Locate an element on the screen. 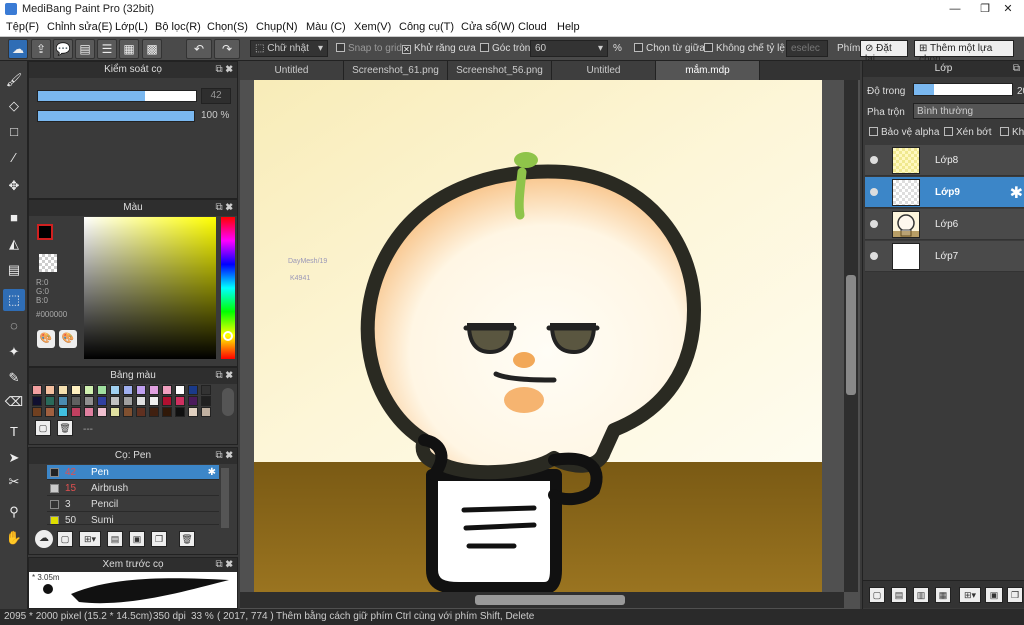 This screenshot has width=1024, height=625. layer-settings-icon: ✱ is located at coordinates (1016, 193).